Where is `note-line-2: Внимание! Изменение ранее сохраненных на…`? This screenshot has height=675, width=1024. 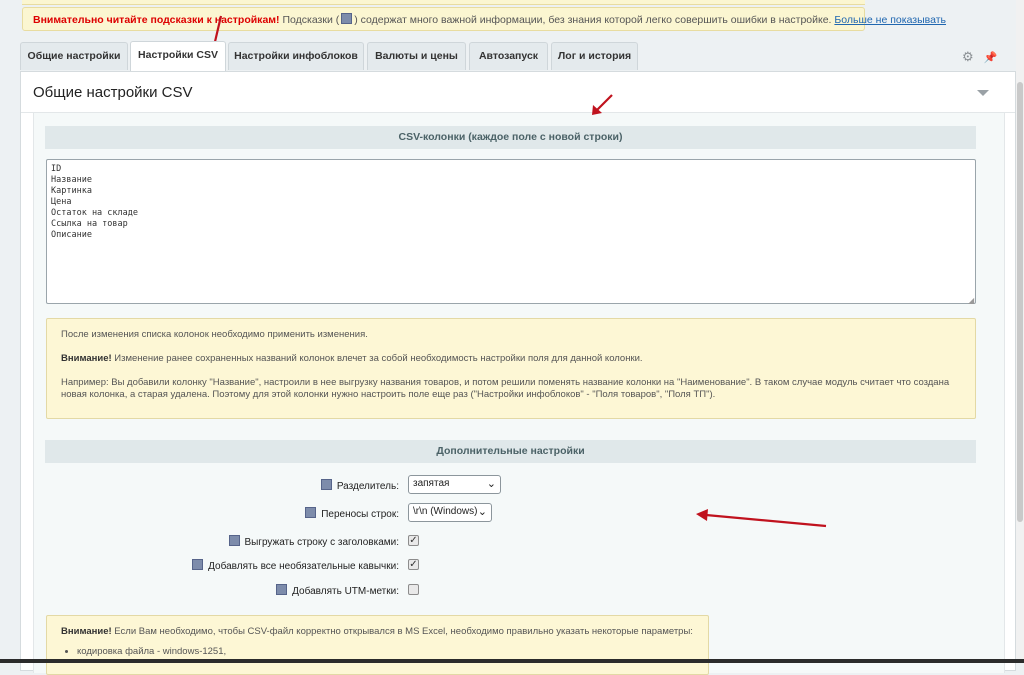 note-line-2: Внимание! Изменение ранее сохраненных на… is located at coordinates (511, 359).